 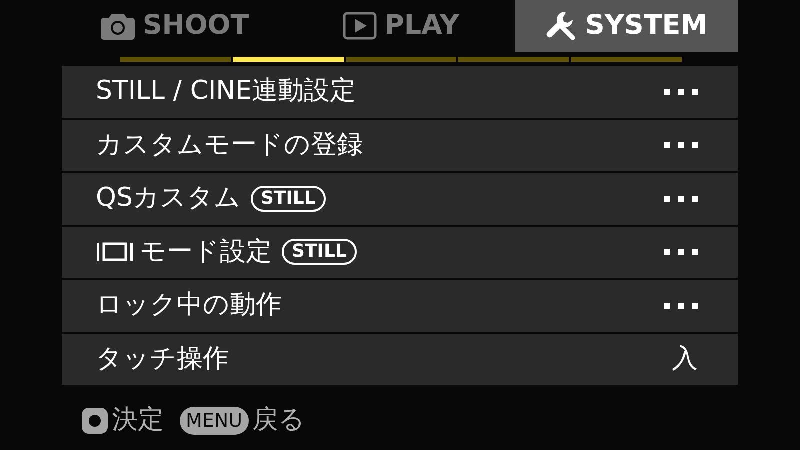 I want to click on menu-row: QSカスタム STILL, so click(x=400, y=198).